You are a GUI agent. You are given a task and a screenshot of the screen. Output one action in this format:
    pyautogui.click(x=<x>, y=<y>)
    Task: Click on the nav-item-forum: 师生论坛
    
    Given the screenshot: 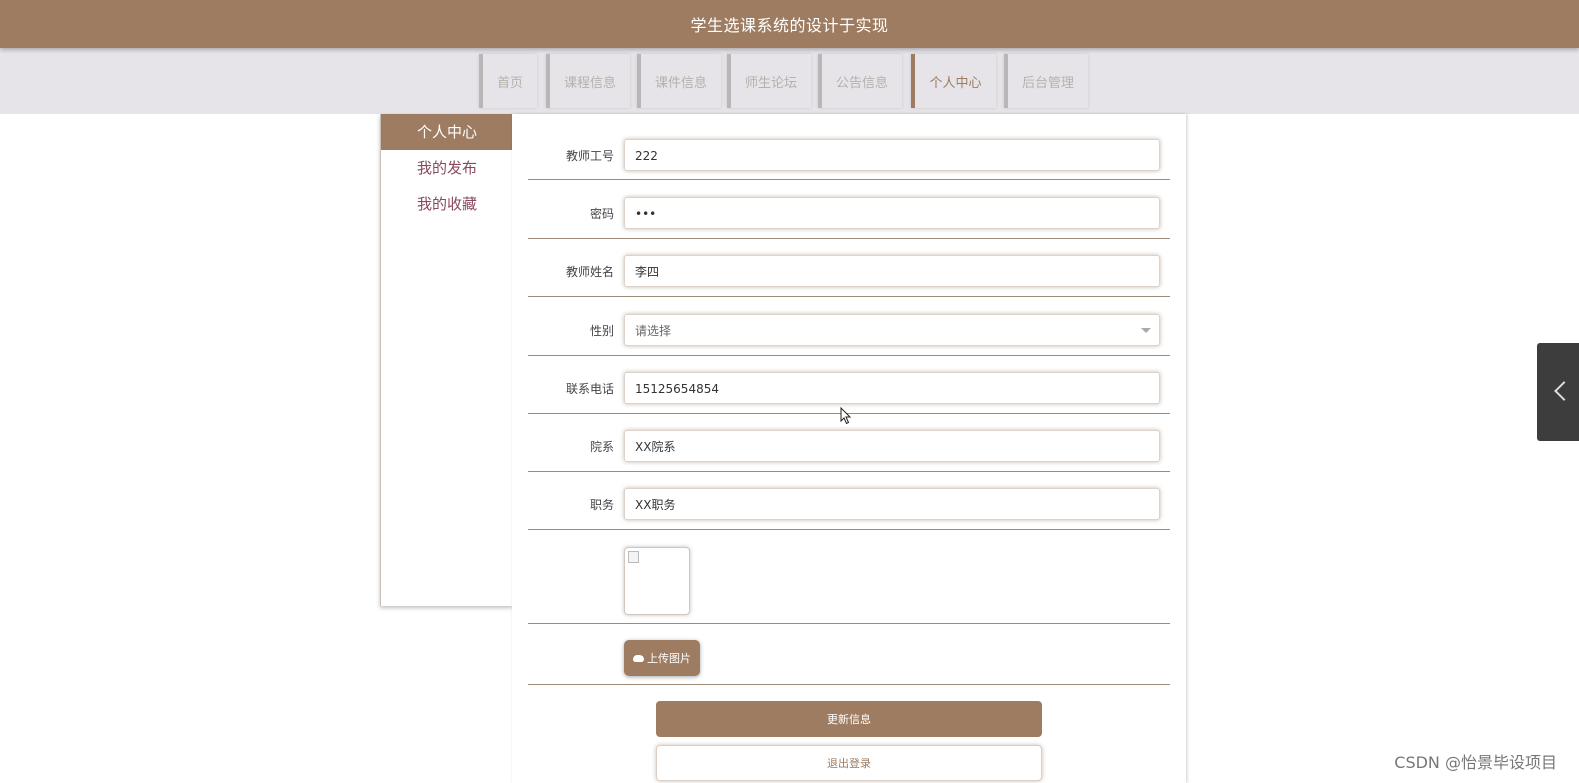 What is the action you would take?
    pyautogui.click(x=769, y=81)
    